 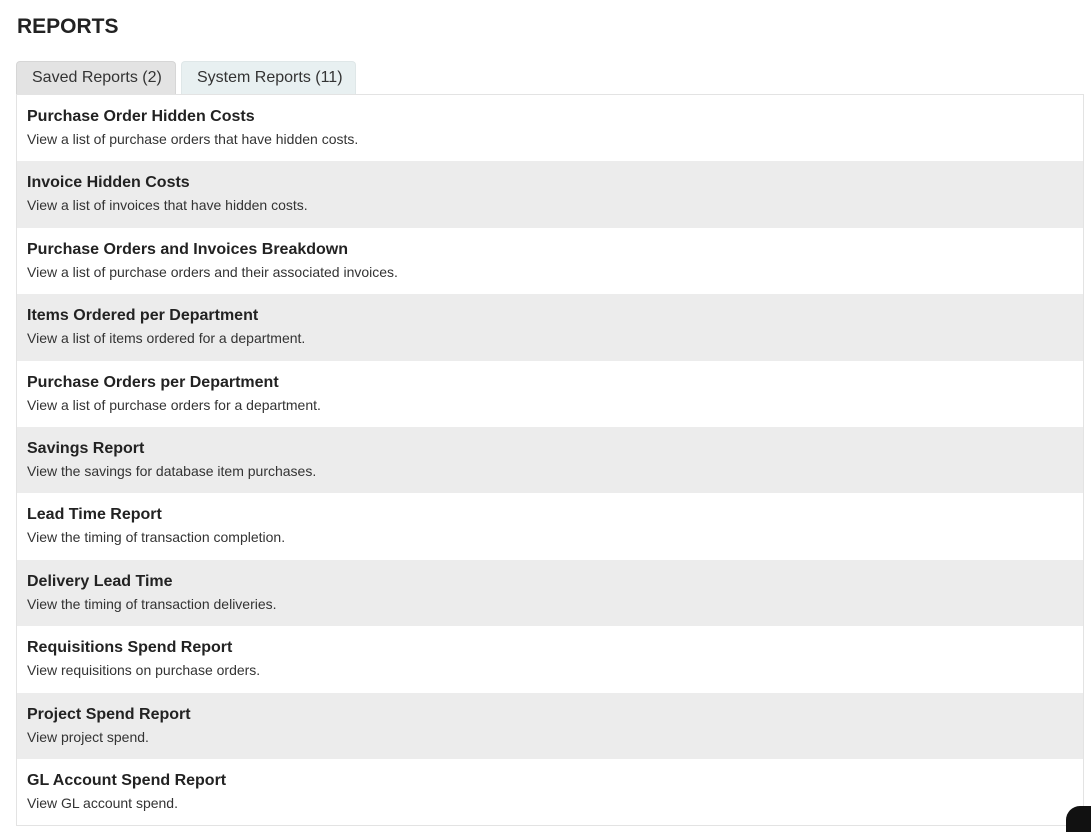 I want to click on report-description: View project spend., so click(x=88, y=736).